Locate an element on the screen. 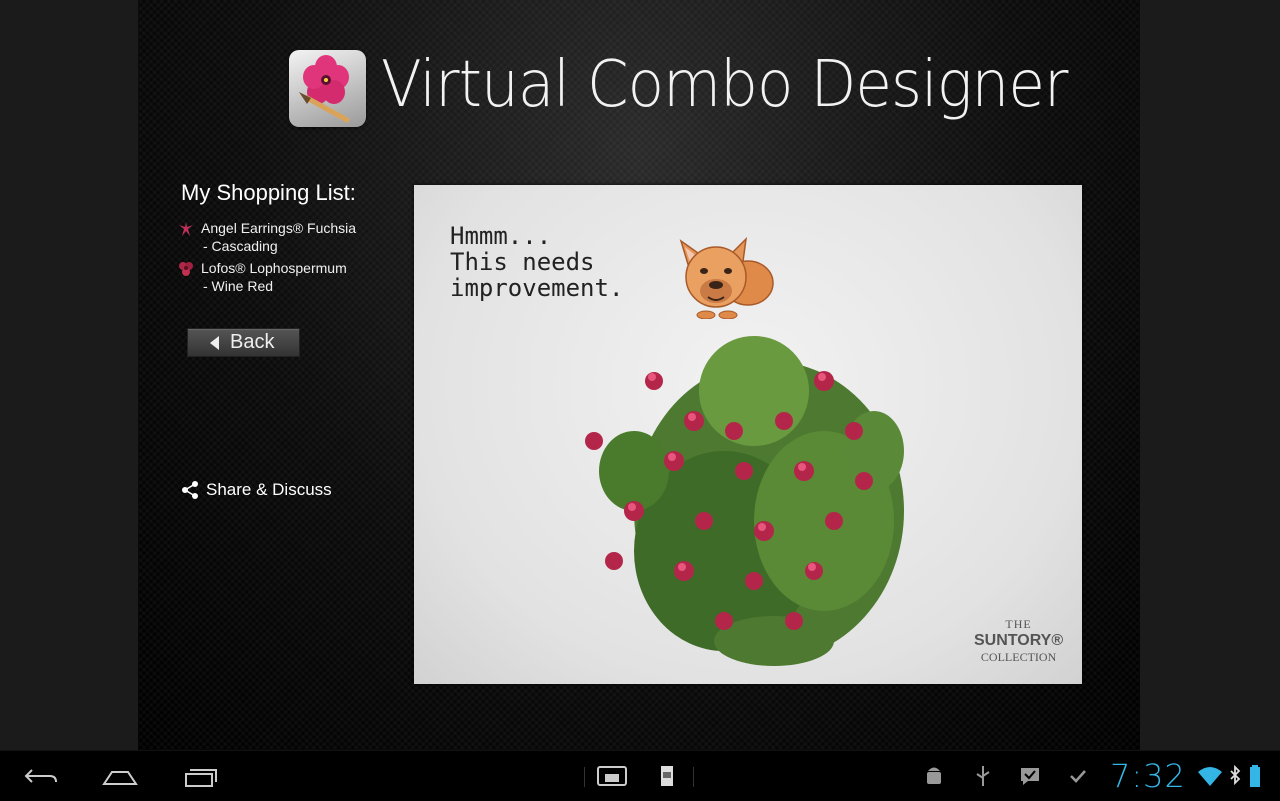 Image resolution: width=1280 pixels, height=801 pixels. screen-compat-icon is located at coordinates (612, 776).